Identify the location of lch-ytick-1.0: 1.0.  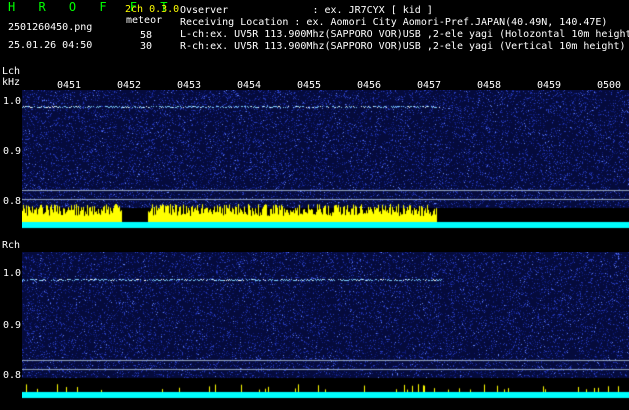
(12, 101).